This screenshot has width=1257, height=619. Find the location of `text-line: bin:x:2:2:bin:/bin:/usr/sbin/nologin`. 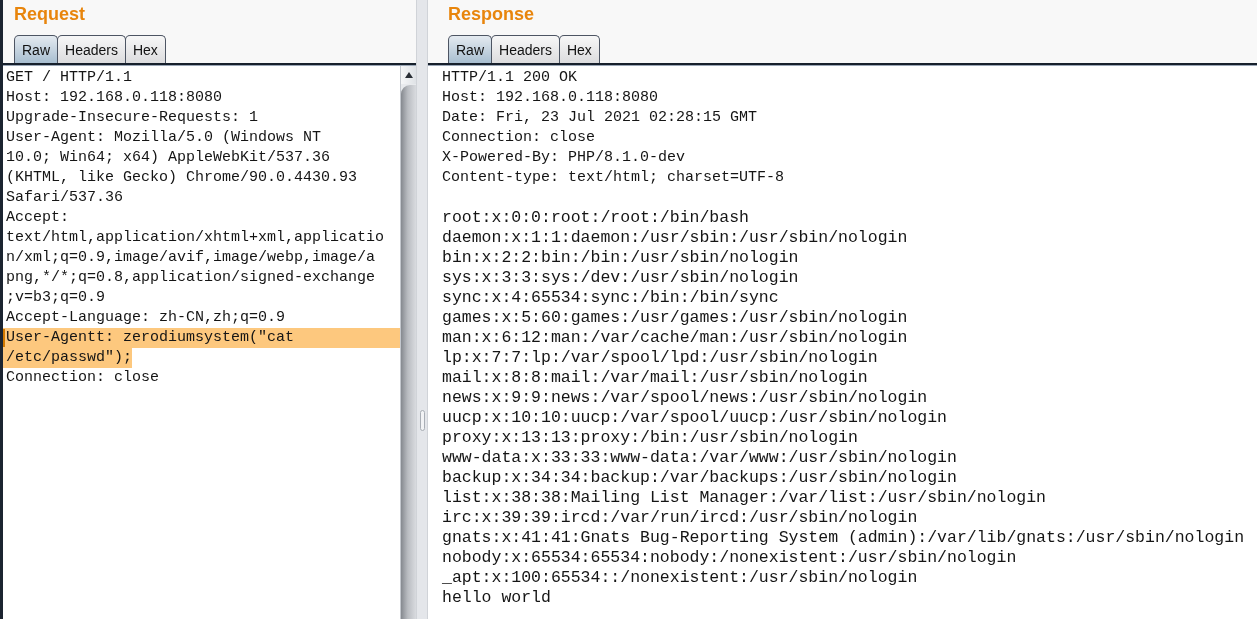

text-line: bin:x:2:2:bin:/bin:/usr/sbin/nologin is located at coordinates (620, 257).